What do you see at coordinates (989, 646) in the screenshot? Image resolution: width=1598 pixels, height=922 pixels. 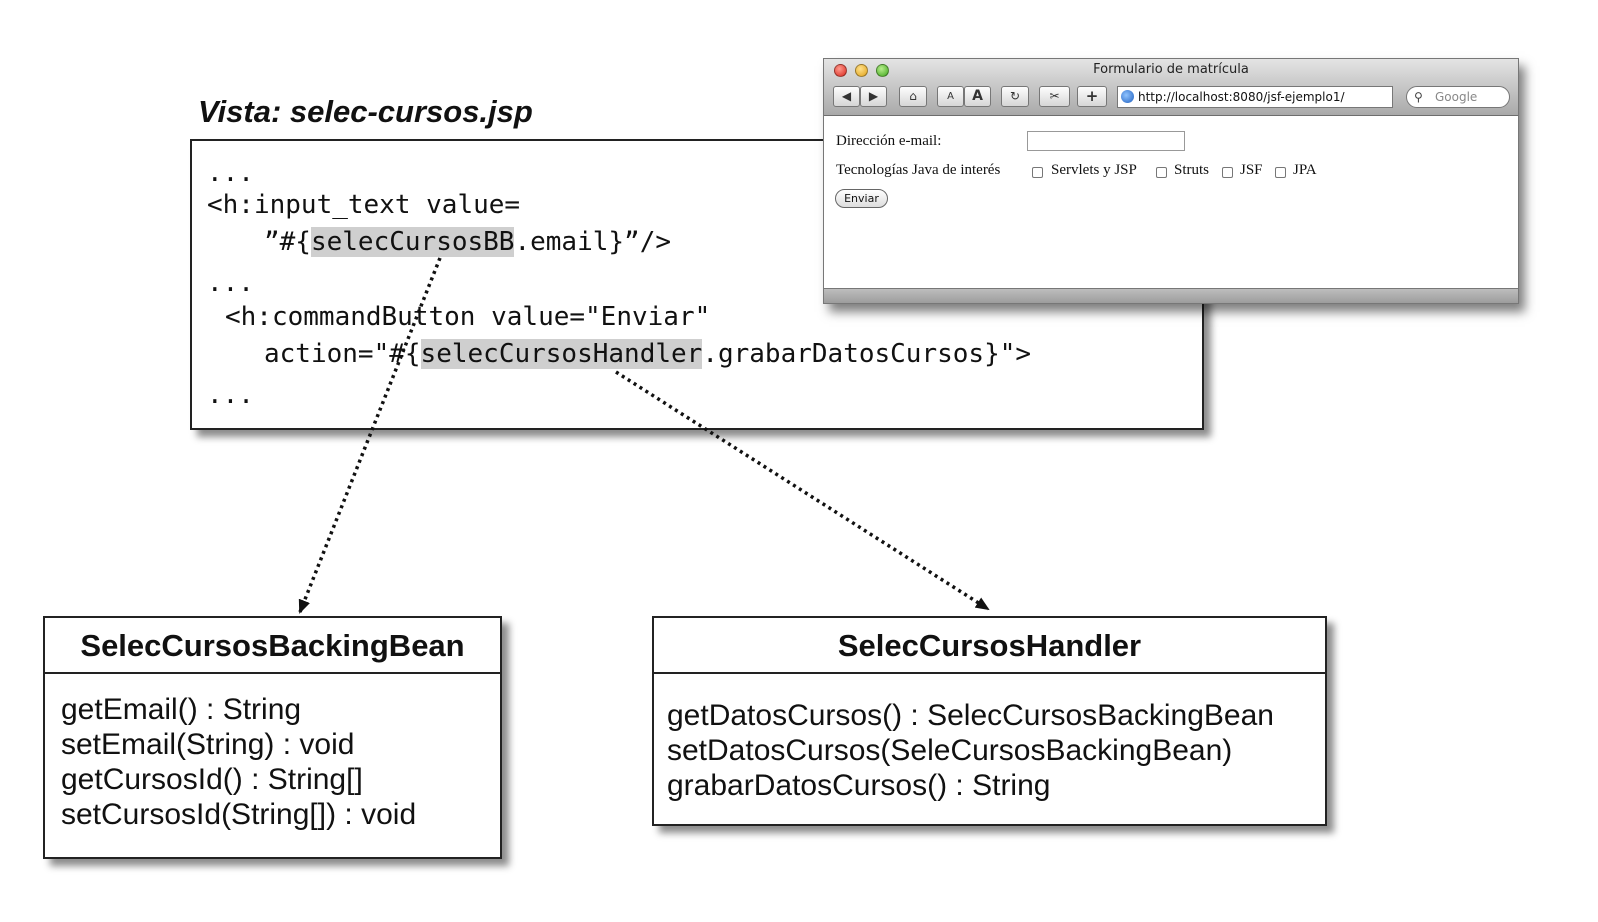 I see `class-name-handler: SelecCursosHandler` at bounding box center [989, 646].